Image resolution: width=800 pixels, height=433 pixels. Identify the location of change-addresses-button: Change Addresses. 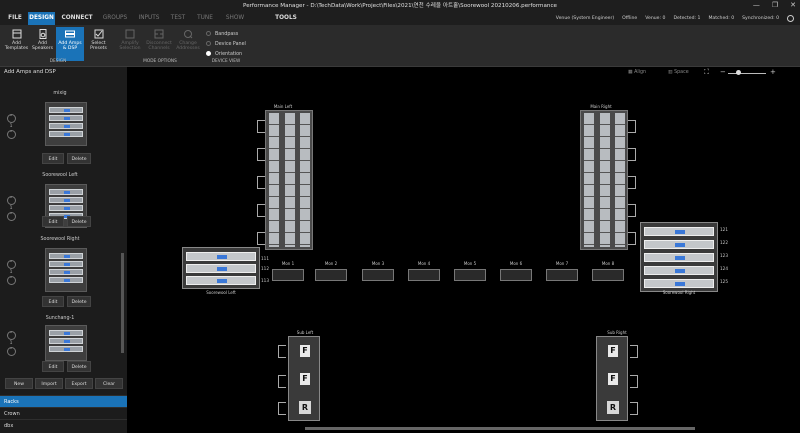
(188, 44).